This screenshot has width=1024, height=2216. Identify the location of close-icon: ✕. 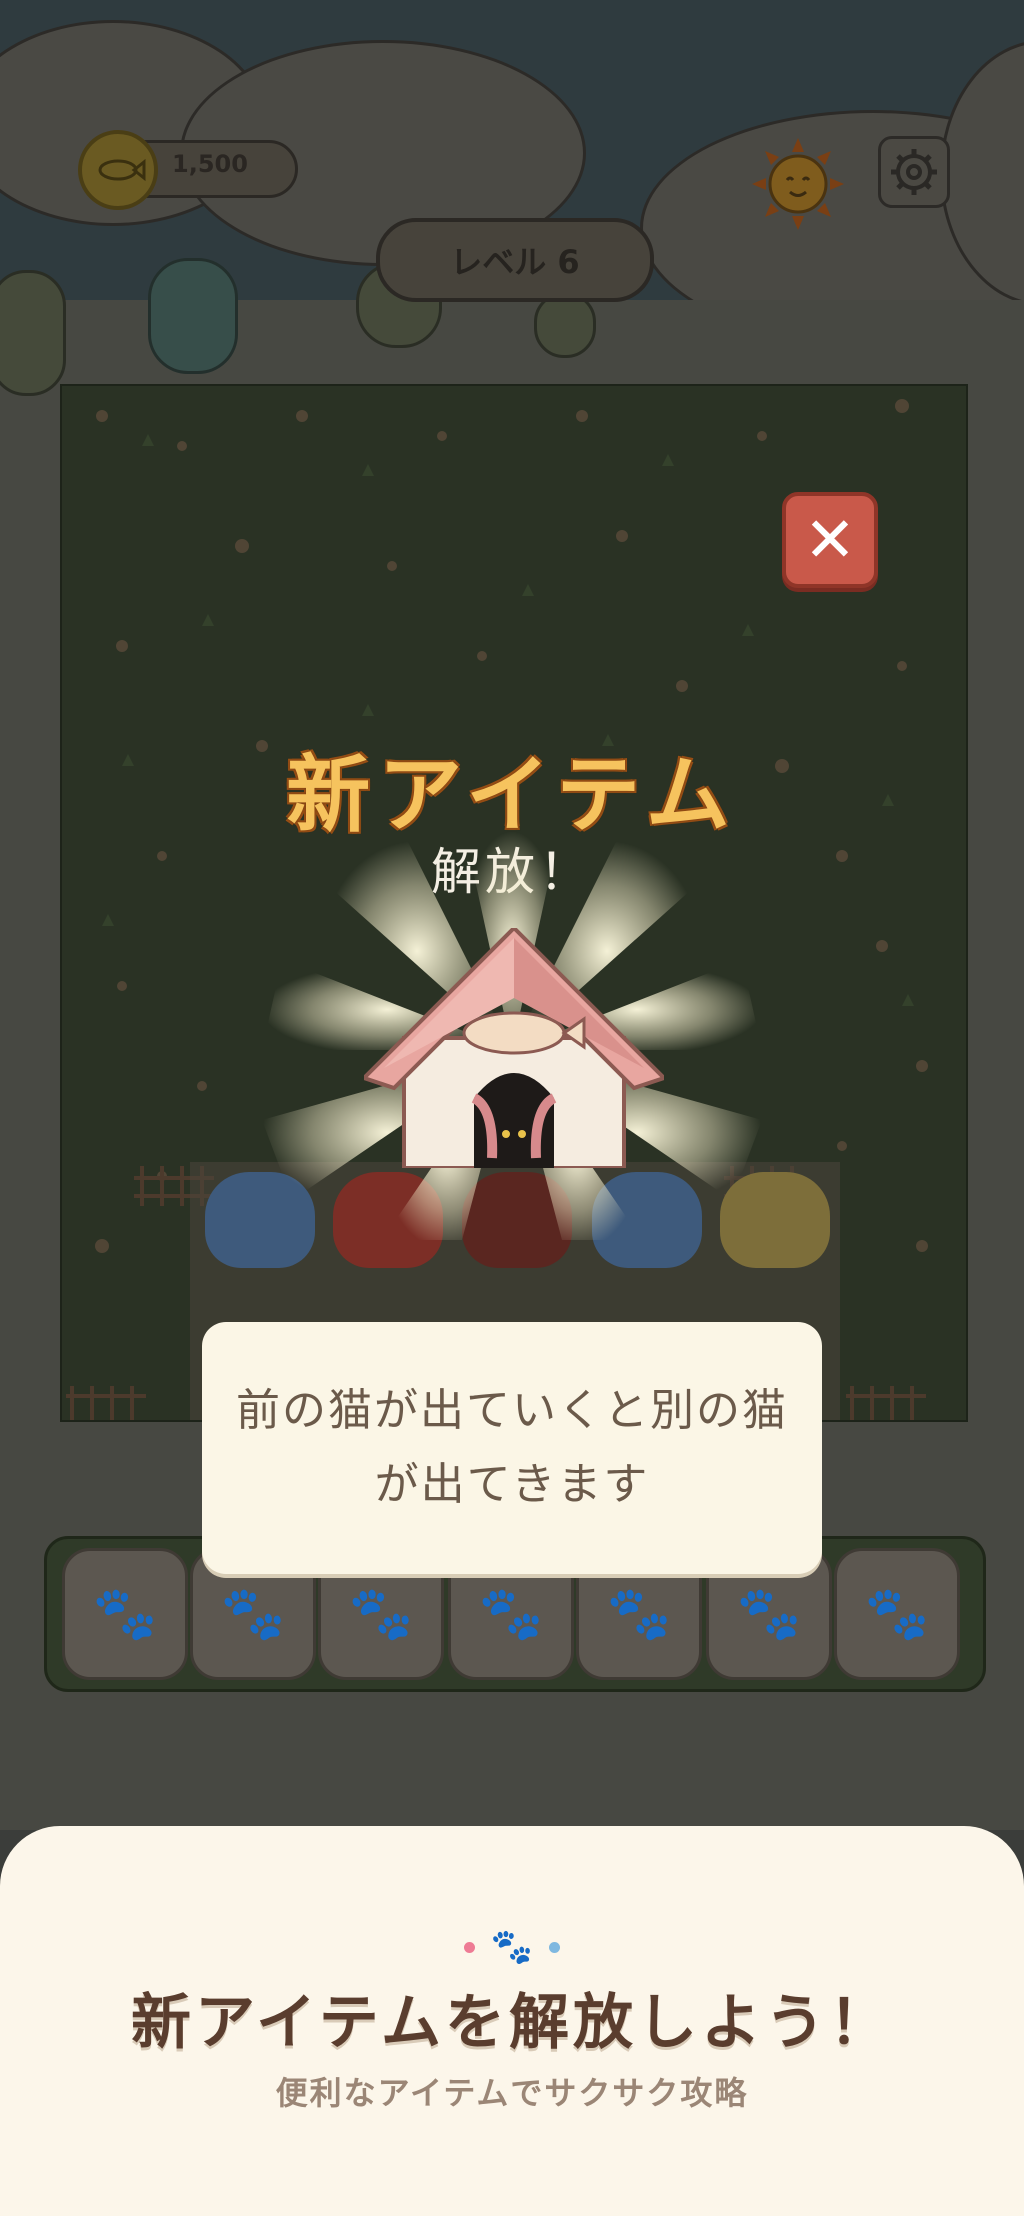
(830, 539).